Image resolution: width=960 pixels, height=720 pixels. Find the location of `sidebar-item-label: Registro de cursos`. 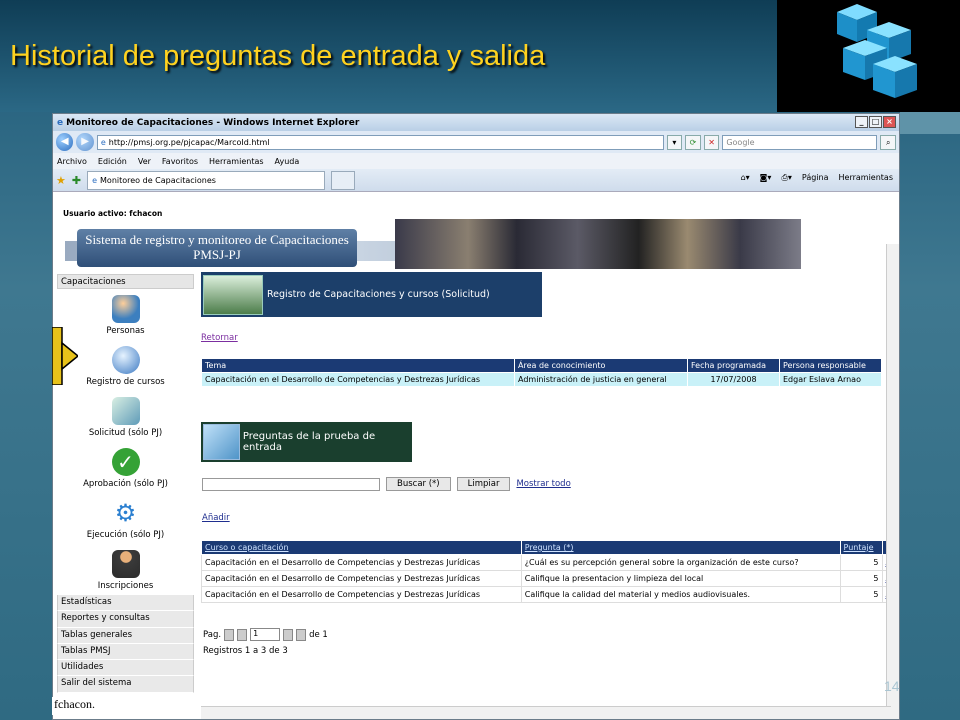

sidebar-item-label: Registro de cursos is located at coordinates (125, 382).